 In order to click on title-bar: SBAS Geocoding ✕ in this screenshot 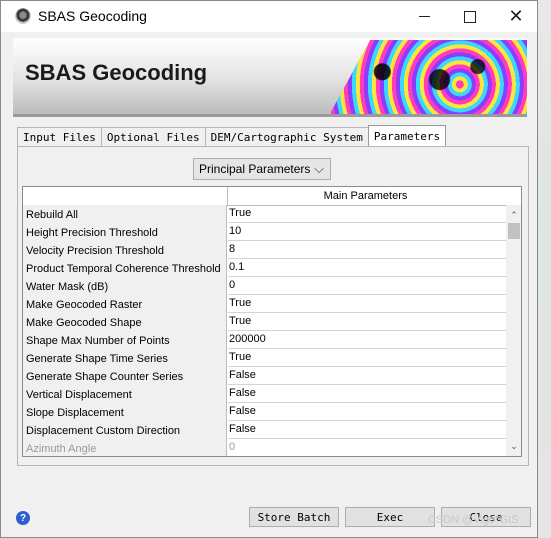, I will do `click(269, 16)`.